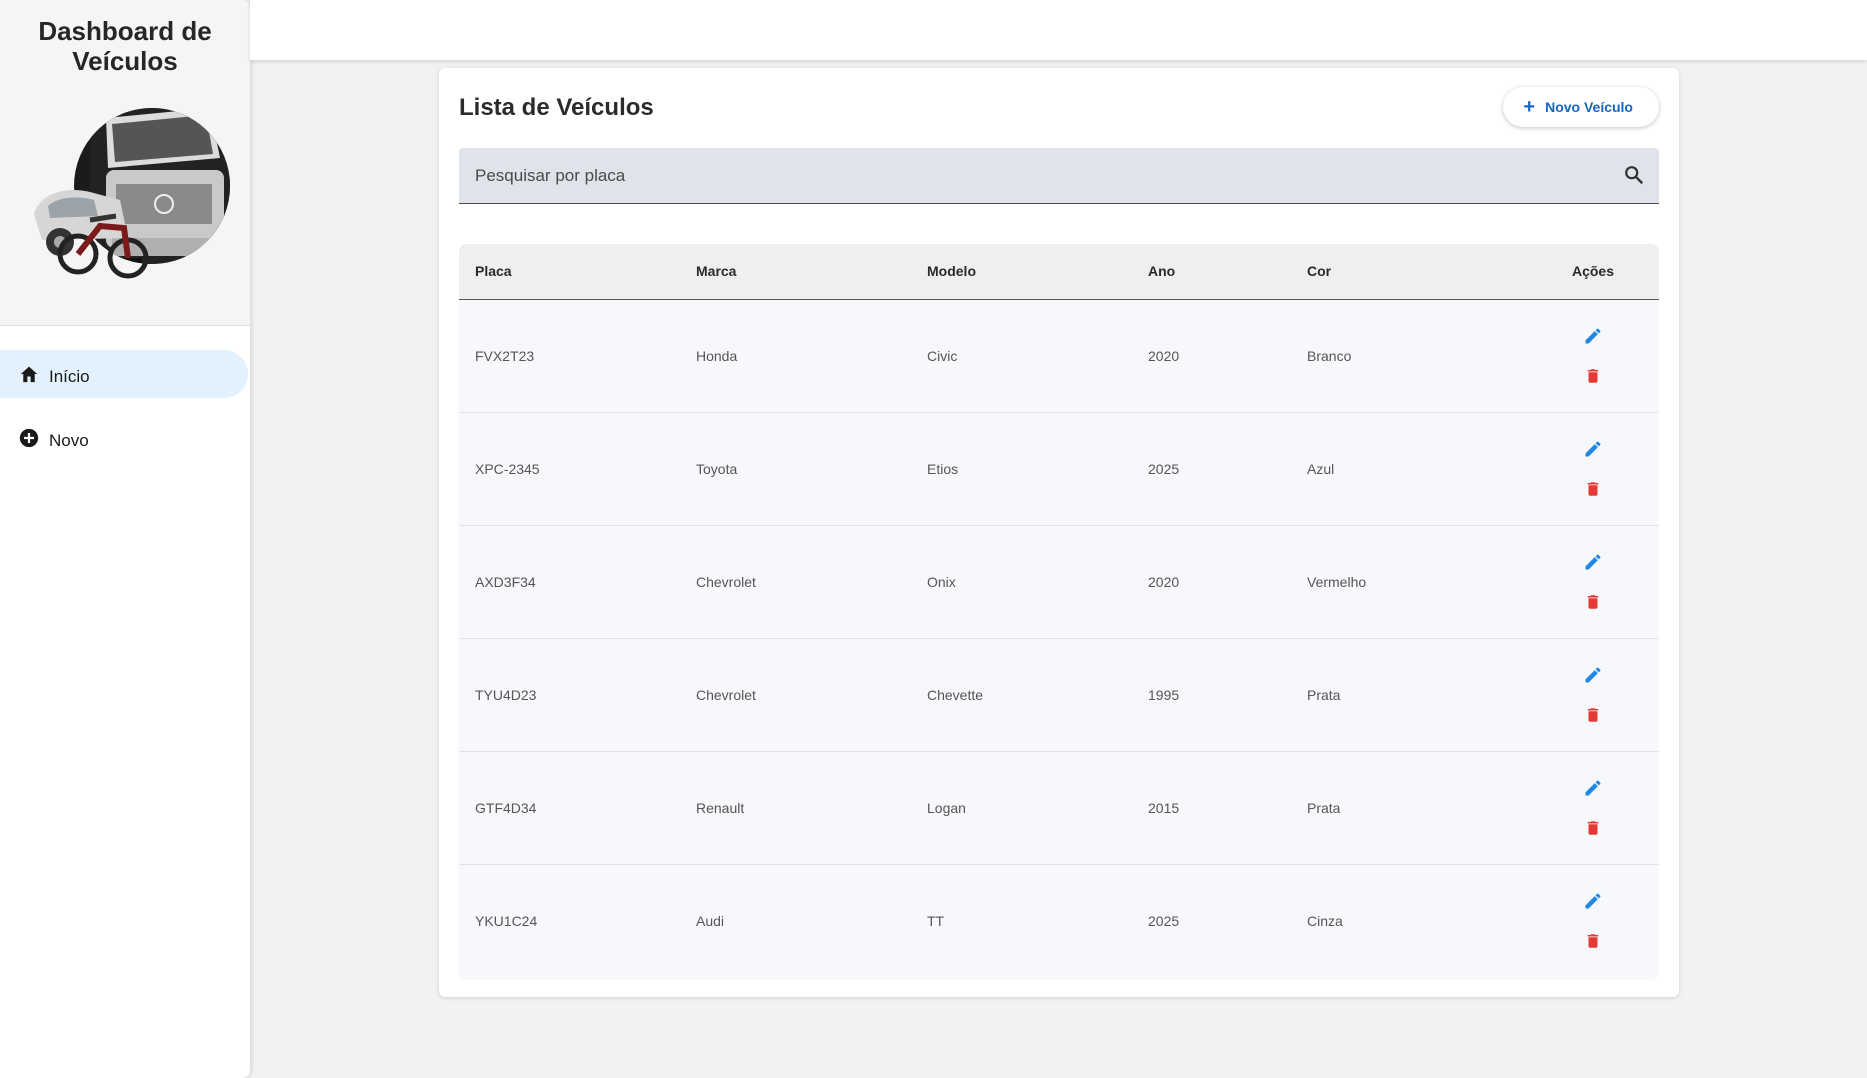 The width and height of the screenshot is (1867, 1078). Describe the element at coordinates (1059, 807) in the screenshot. I see `table-row: GTF4D34 Renault Logan 2015 Prata` at that location.